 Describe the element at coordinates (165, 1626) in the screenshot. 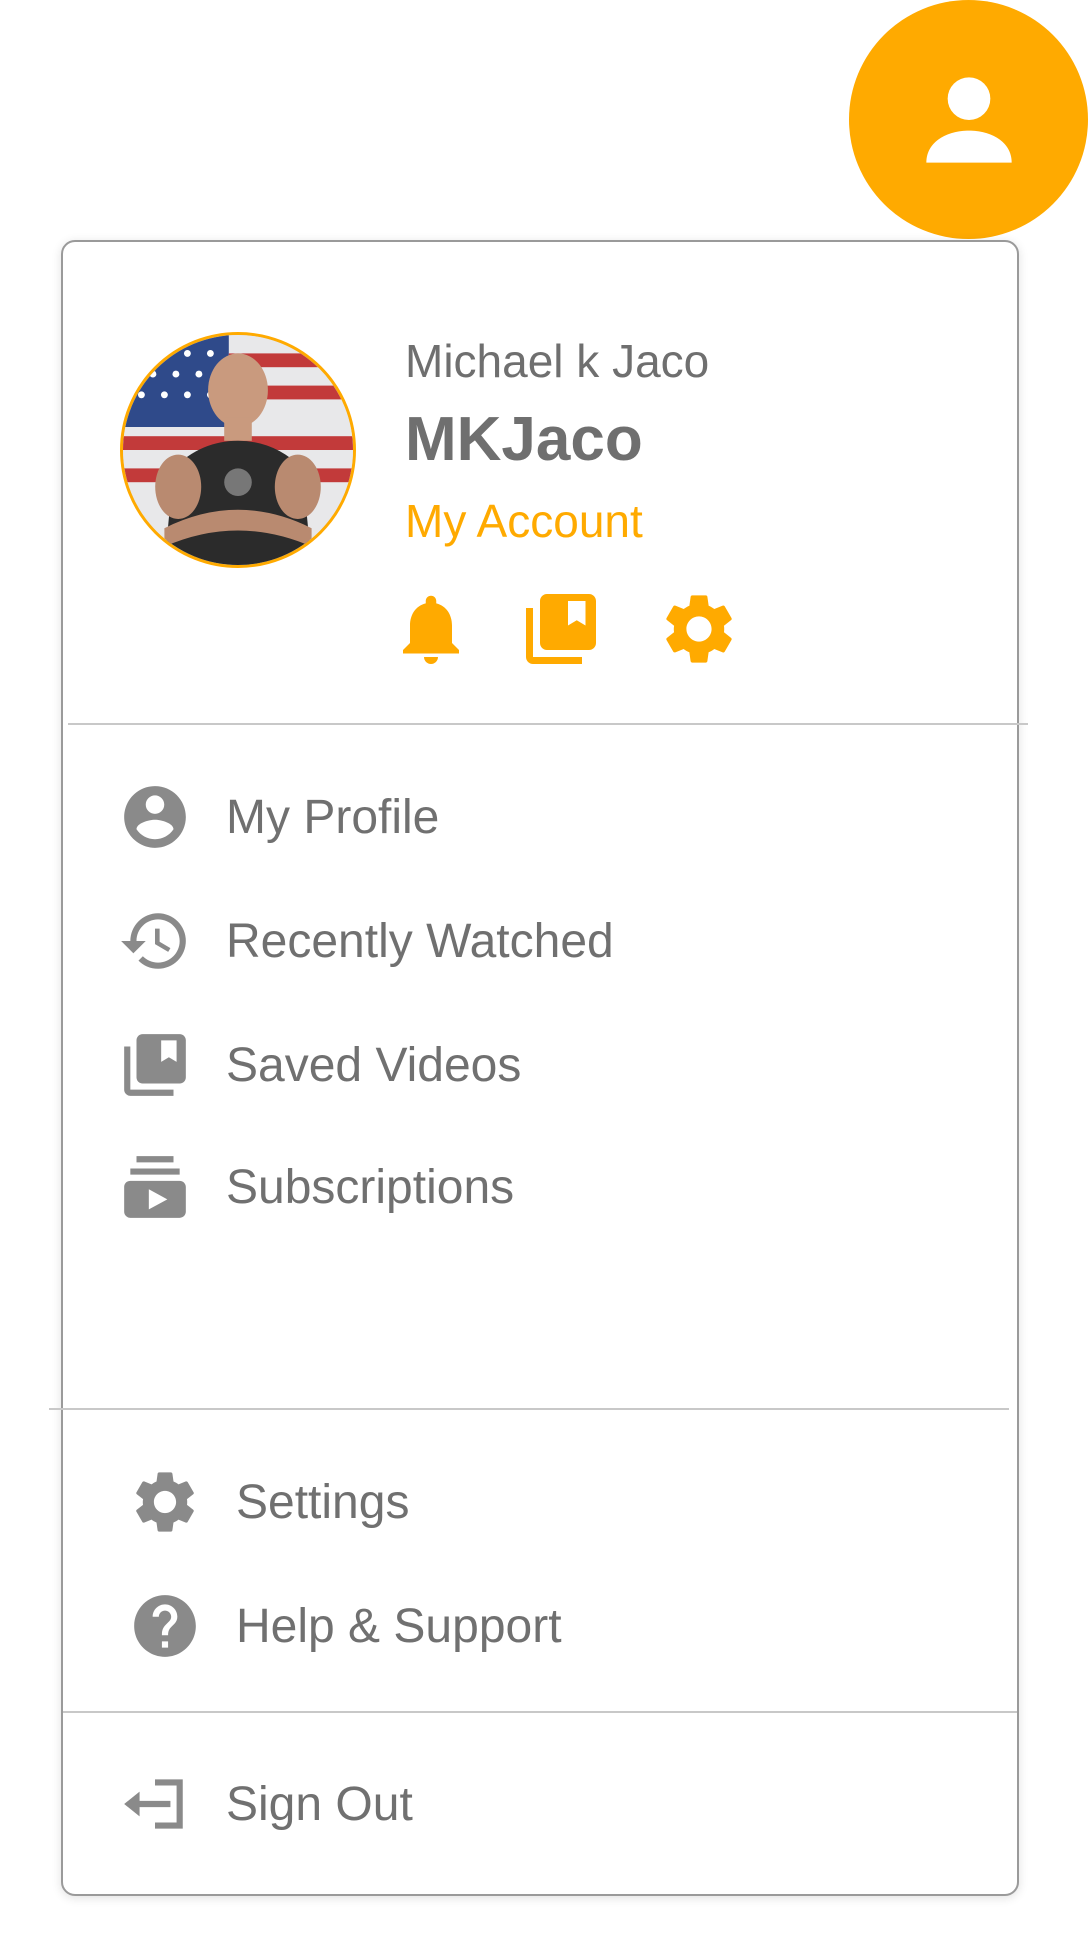

I see `help-circle-icon` at that location.